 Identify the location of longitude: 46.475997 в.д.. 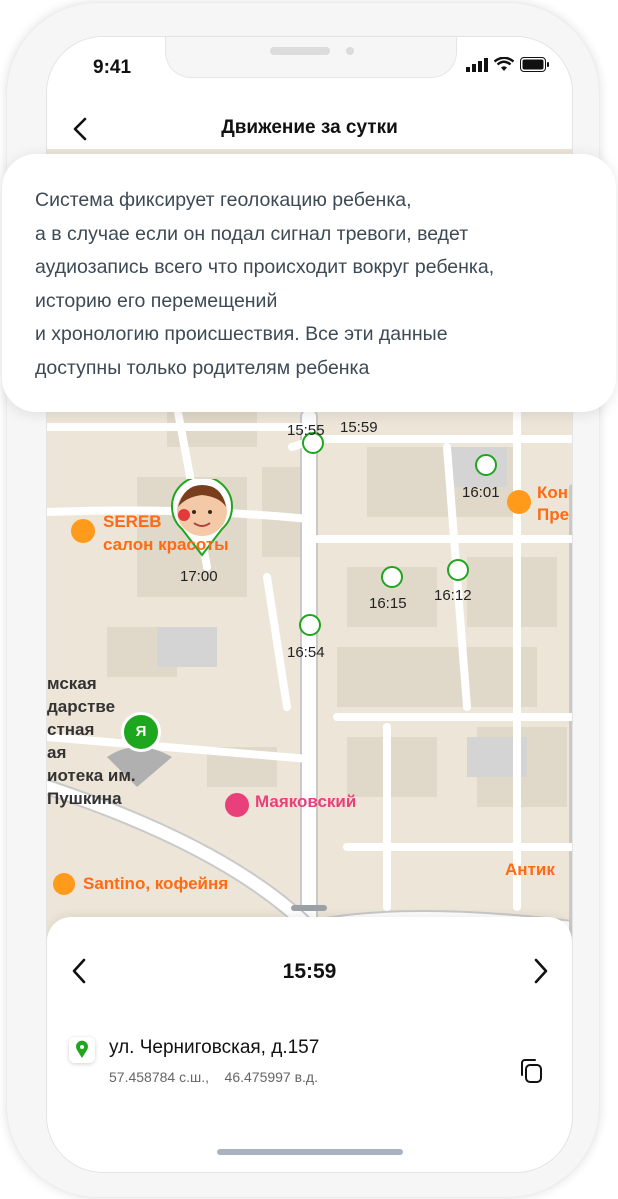
(271, 1077).